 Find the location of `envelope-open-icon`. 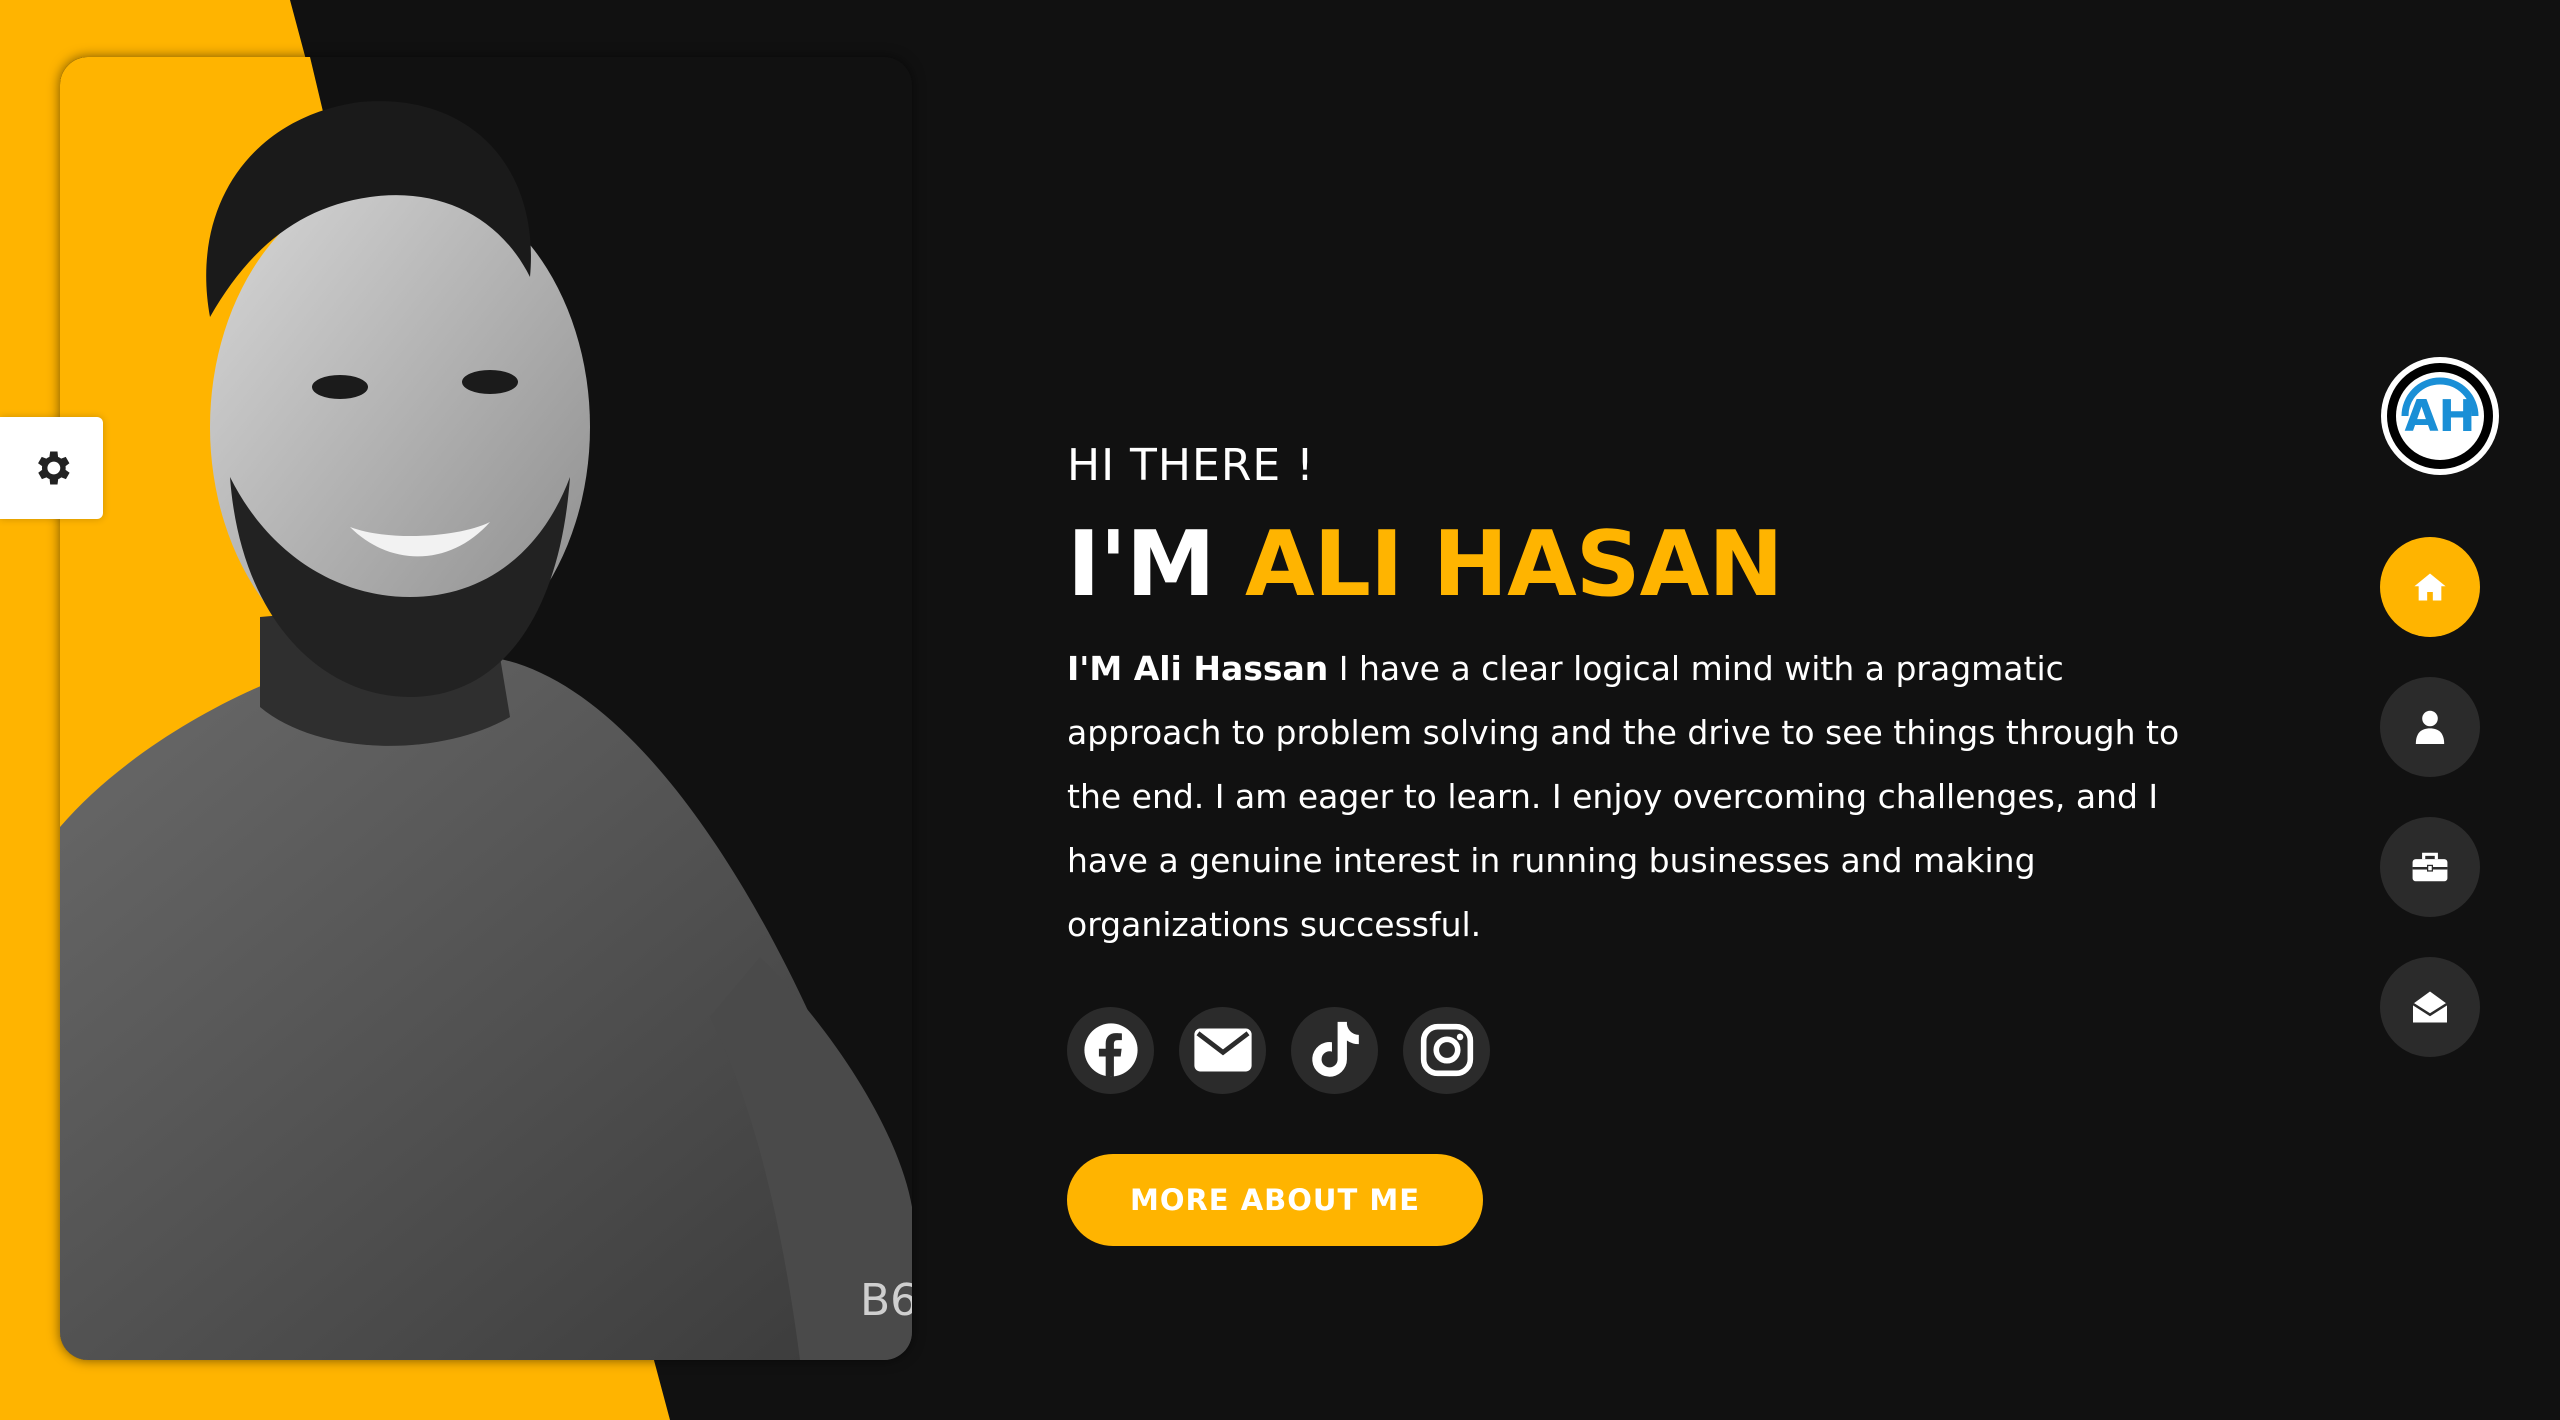

envelope-open-icon is located at coordinates (2430, 1007).